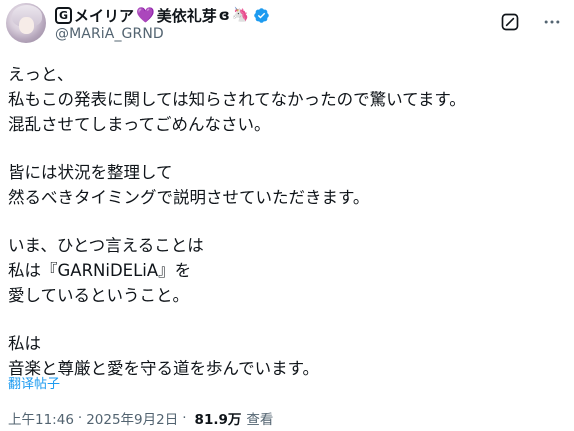 The image size is (574, 431). What do you see at coordinates (100, 270) in the screenshot?
I see `tweet-line: 私は『GARNiDELiA』を` at bounding box center [100, 270].